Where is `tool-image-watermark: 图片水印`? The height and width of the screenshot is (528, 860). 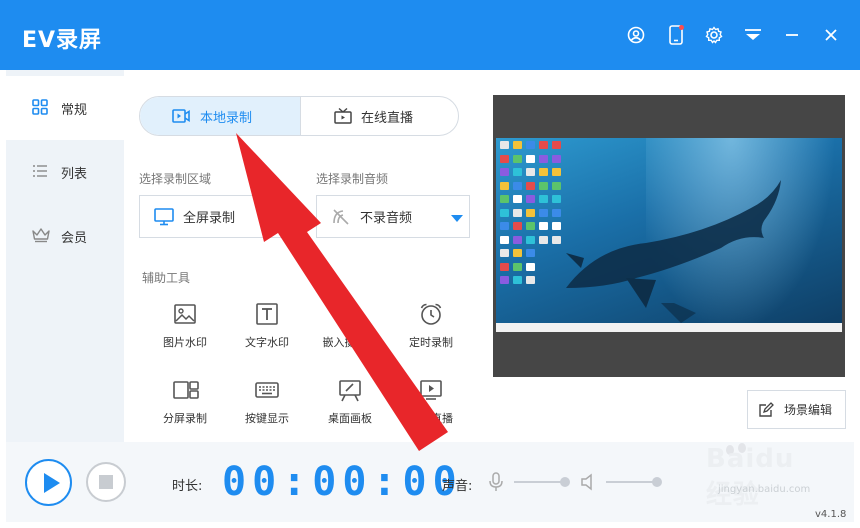
tool-image-watermark: 图片水印 is located at coordinates (184, 330).